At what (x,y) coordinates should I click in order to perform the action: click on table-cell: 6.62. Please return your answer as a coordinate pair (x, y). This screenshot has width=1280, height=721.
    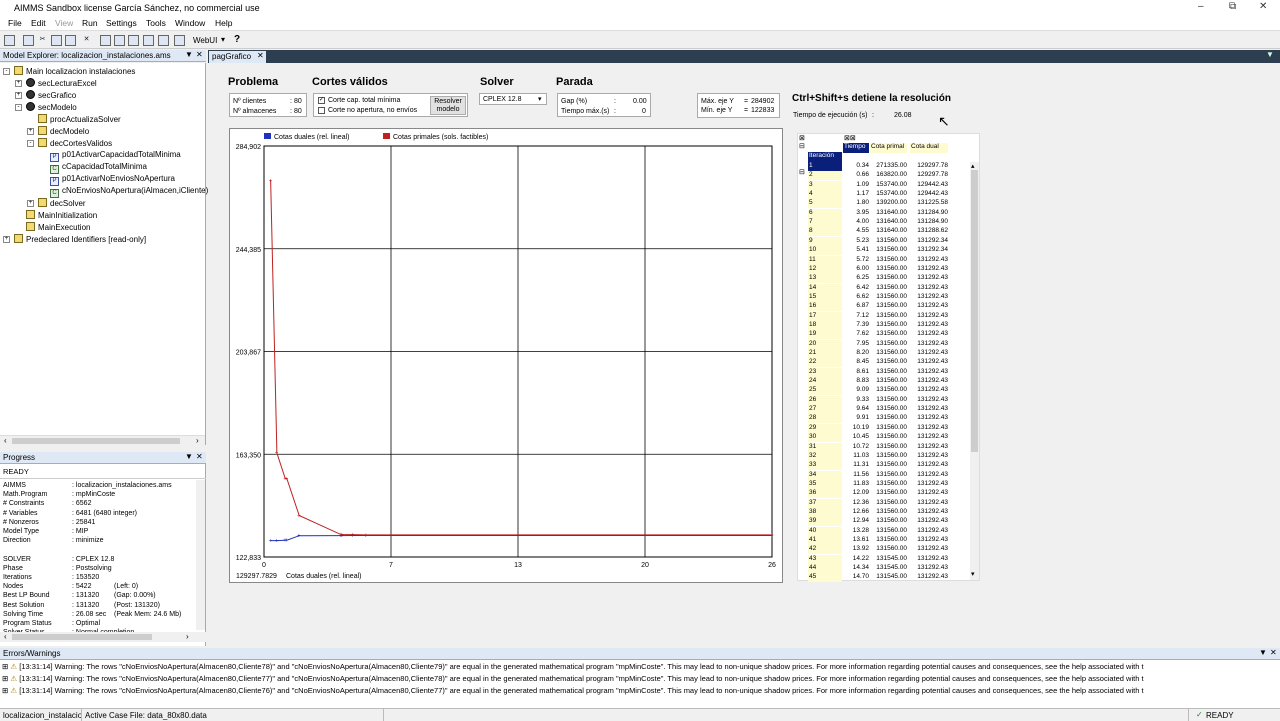
    Looking at the image, I should click on (856, 297).